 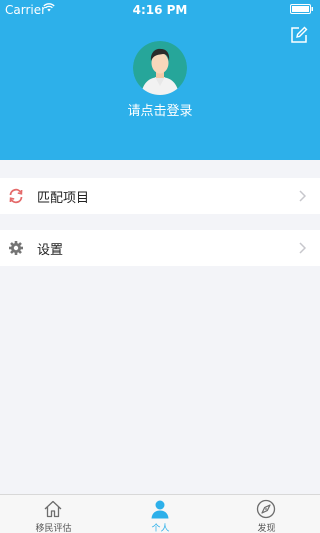 I want to click on tab-immigration-assessment: 移民评估, so click(x=53, y=514).